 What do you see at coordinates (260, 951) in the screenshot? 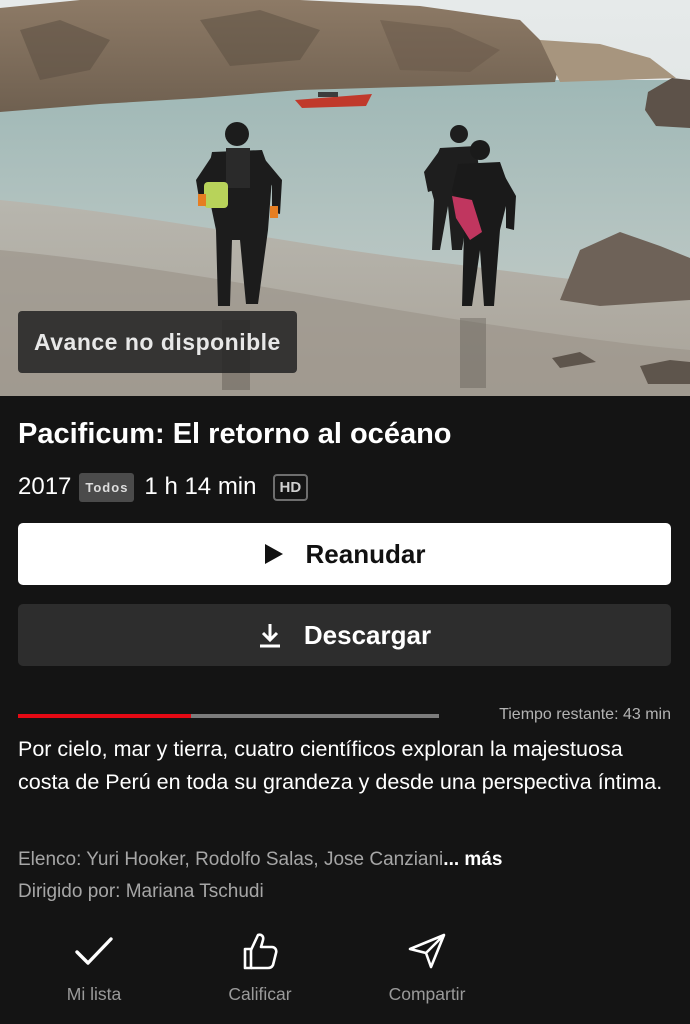
I see `thumbs-up-icon` at bounding box center [260, 951].